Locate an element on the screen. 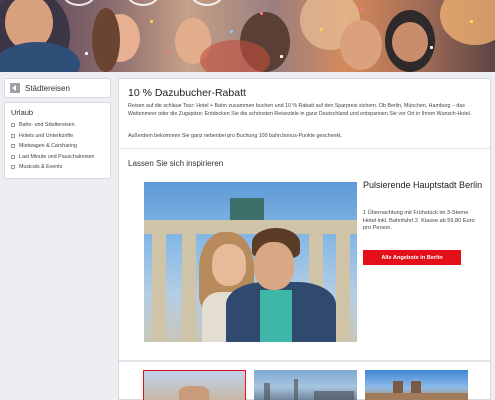 The width and height of the screenshot is (495, 400). sidebar-item-musicals: Musicals & Events is located at coordinates (57, 167).